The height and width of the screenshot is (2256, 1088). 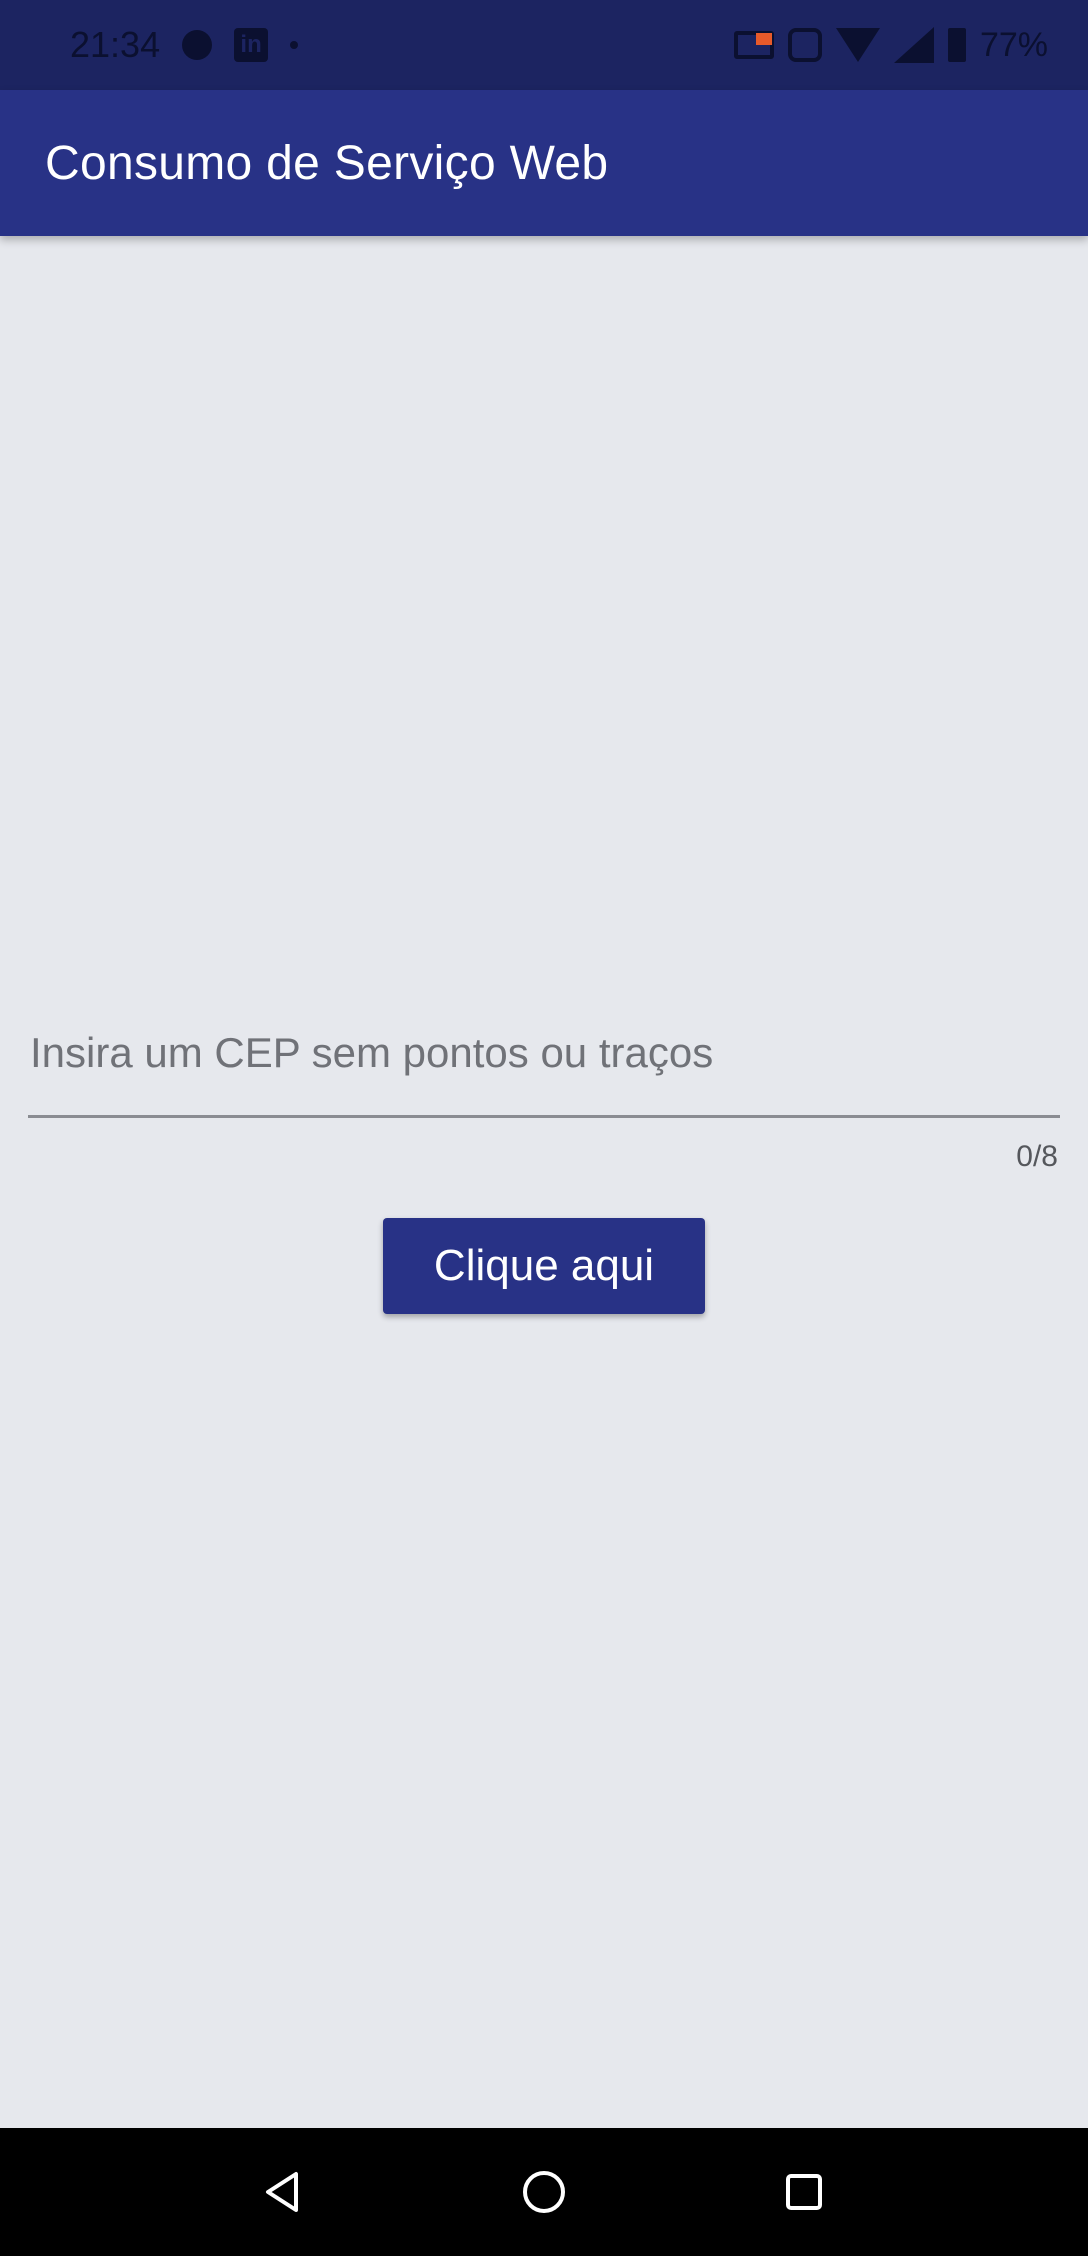 I want to click on status-bar: 21:34 in 77%, so click(x=544, y=45).